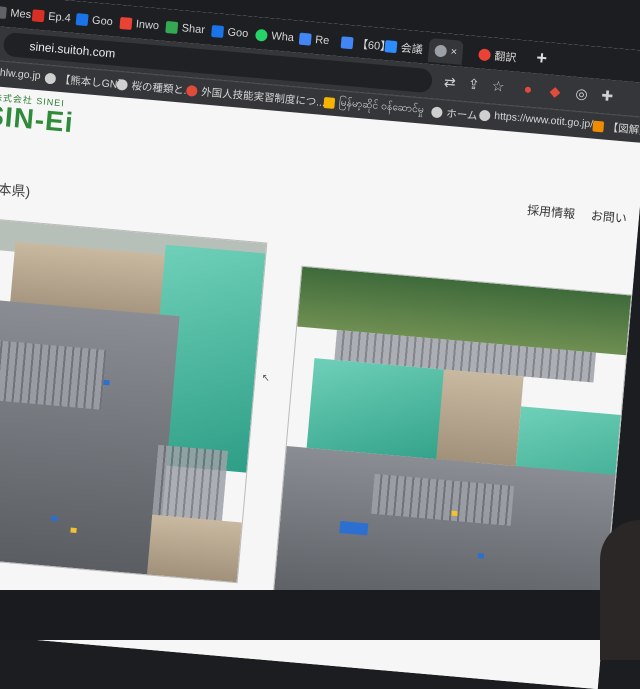 The image size is (640, 689). I want to click on url-text: sinei.suitoh.com, so click(72, 50).